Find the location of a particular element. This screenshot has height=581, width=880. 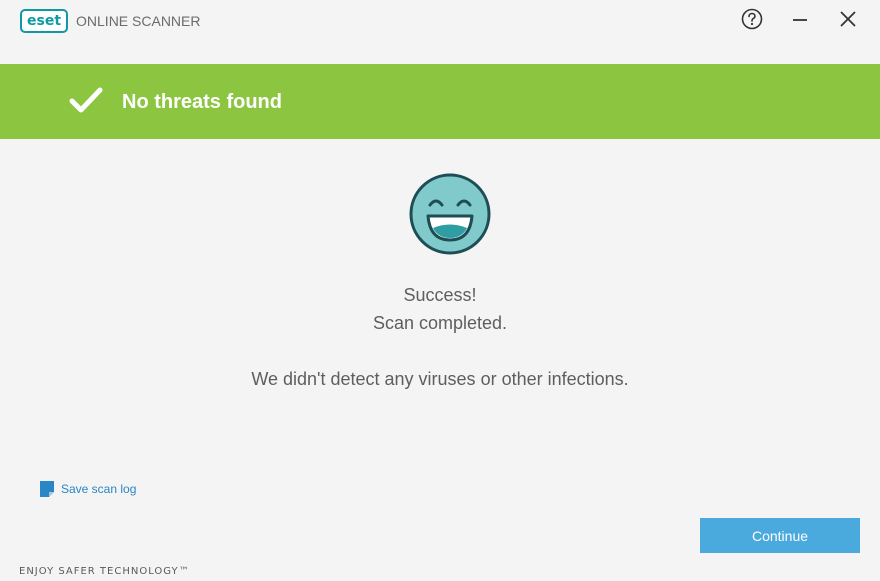

eset-logo-text: eset is located at coordinates (44, 21).